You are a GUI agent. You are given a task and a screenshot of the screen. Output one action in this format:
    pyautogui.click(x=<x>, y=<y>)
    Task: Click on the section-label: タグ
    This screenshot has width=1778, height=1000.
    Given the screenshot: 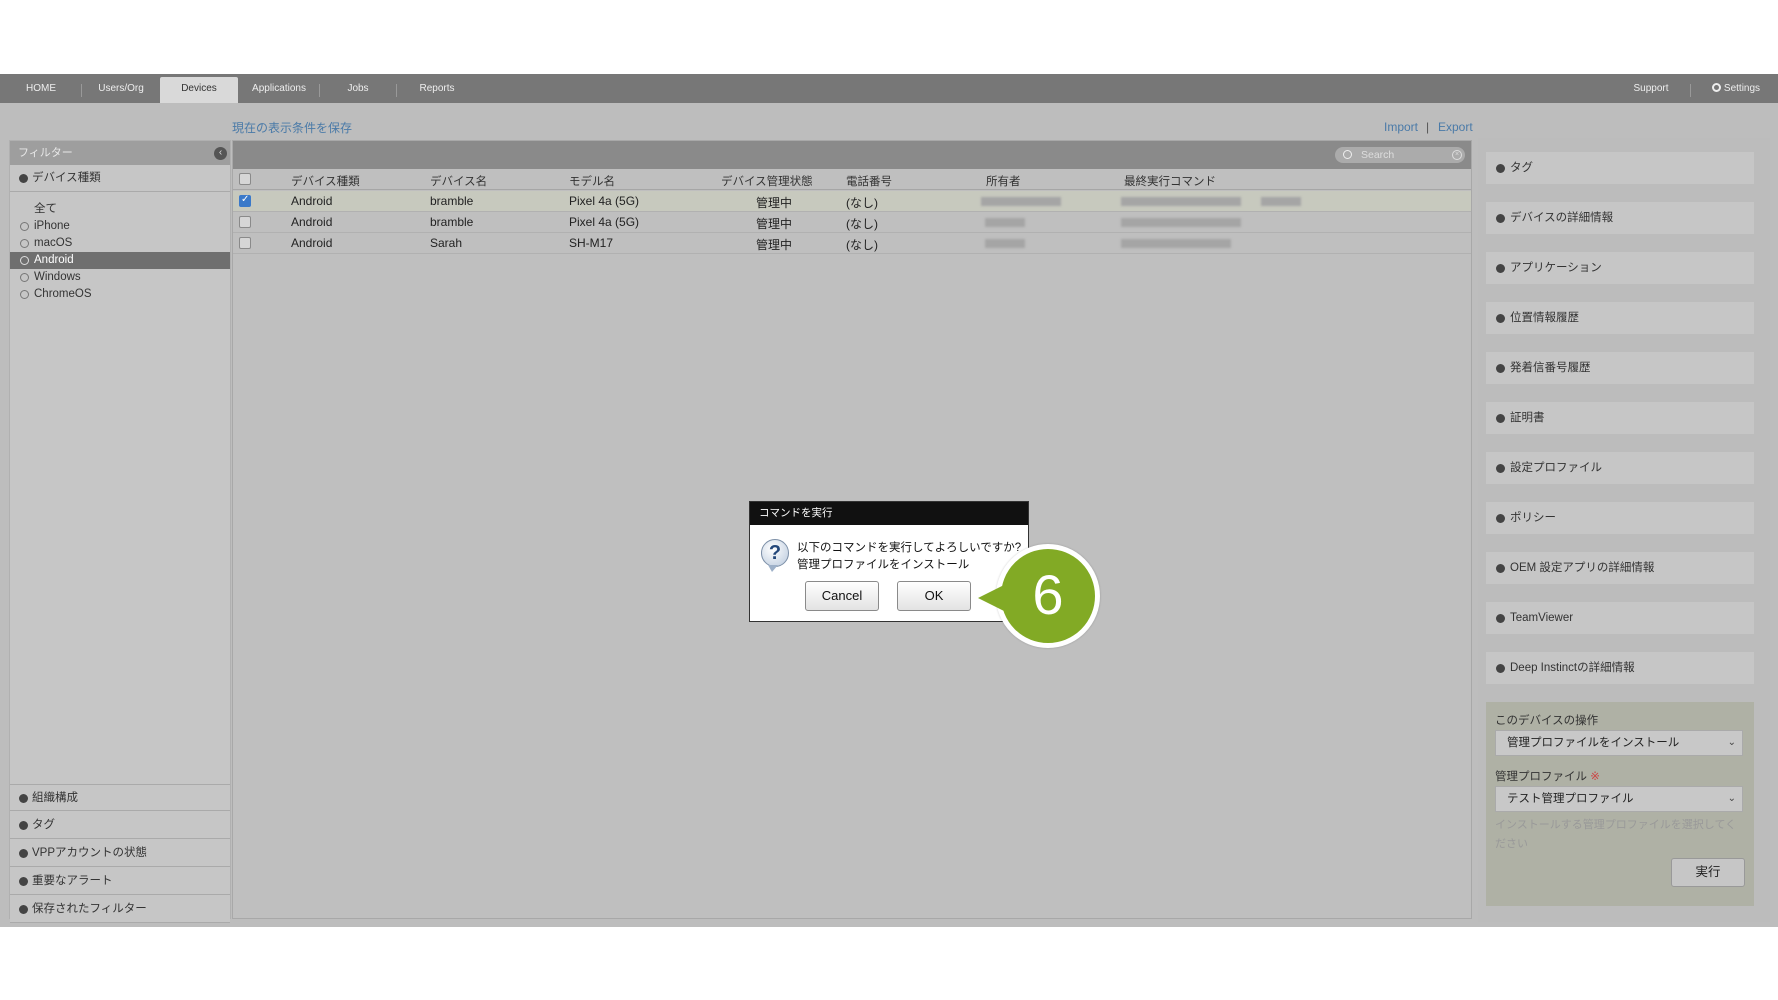 What is the action you would take?
    pyautogui.click(x=1521, y=168)
    